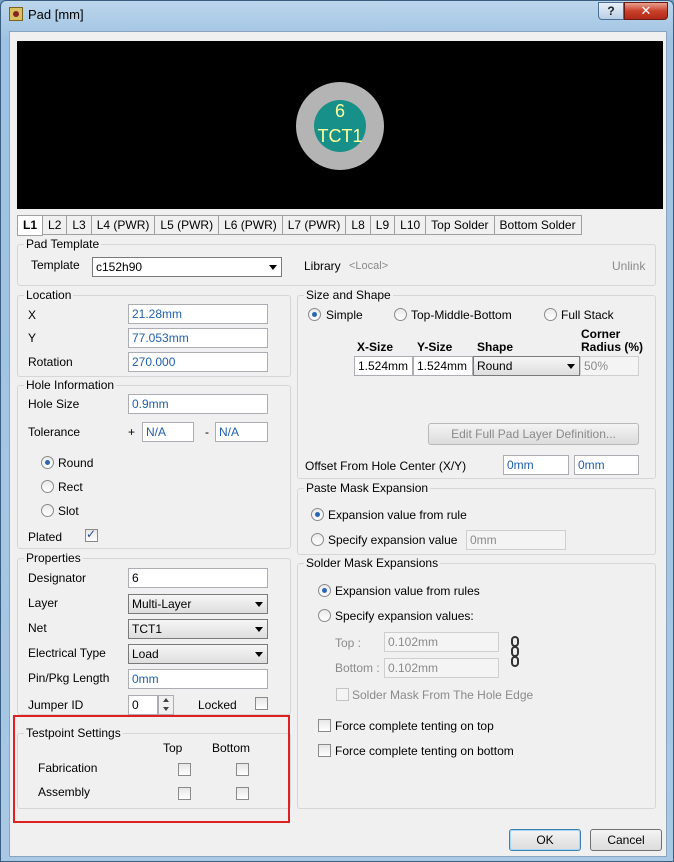  Describe the element at coordinates (383, 225) in the screenshot. I see `tab-l9: L9` at that location.